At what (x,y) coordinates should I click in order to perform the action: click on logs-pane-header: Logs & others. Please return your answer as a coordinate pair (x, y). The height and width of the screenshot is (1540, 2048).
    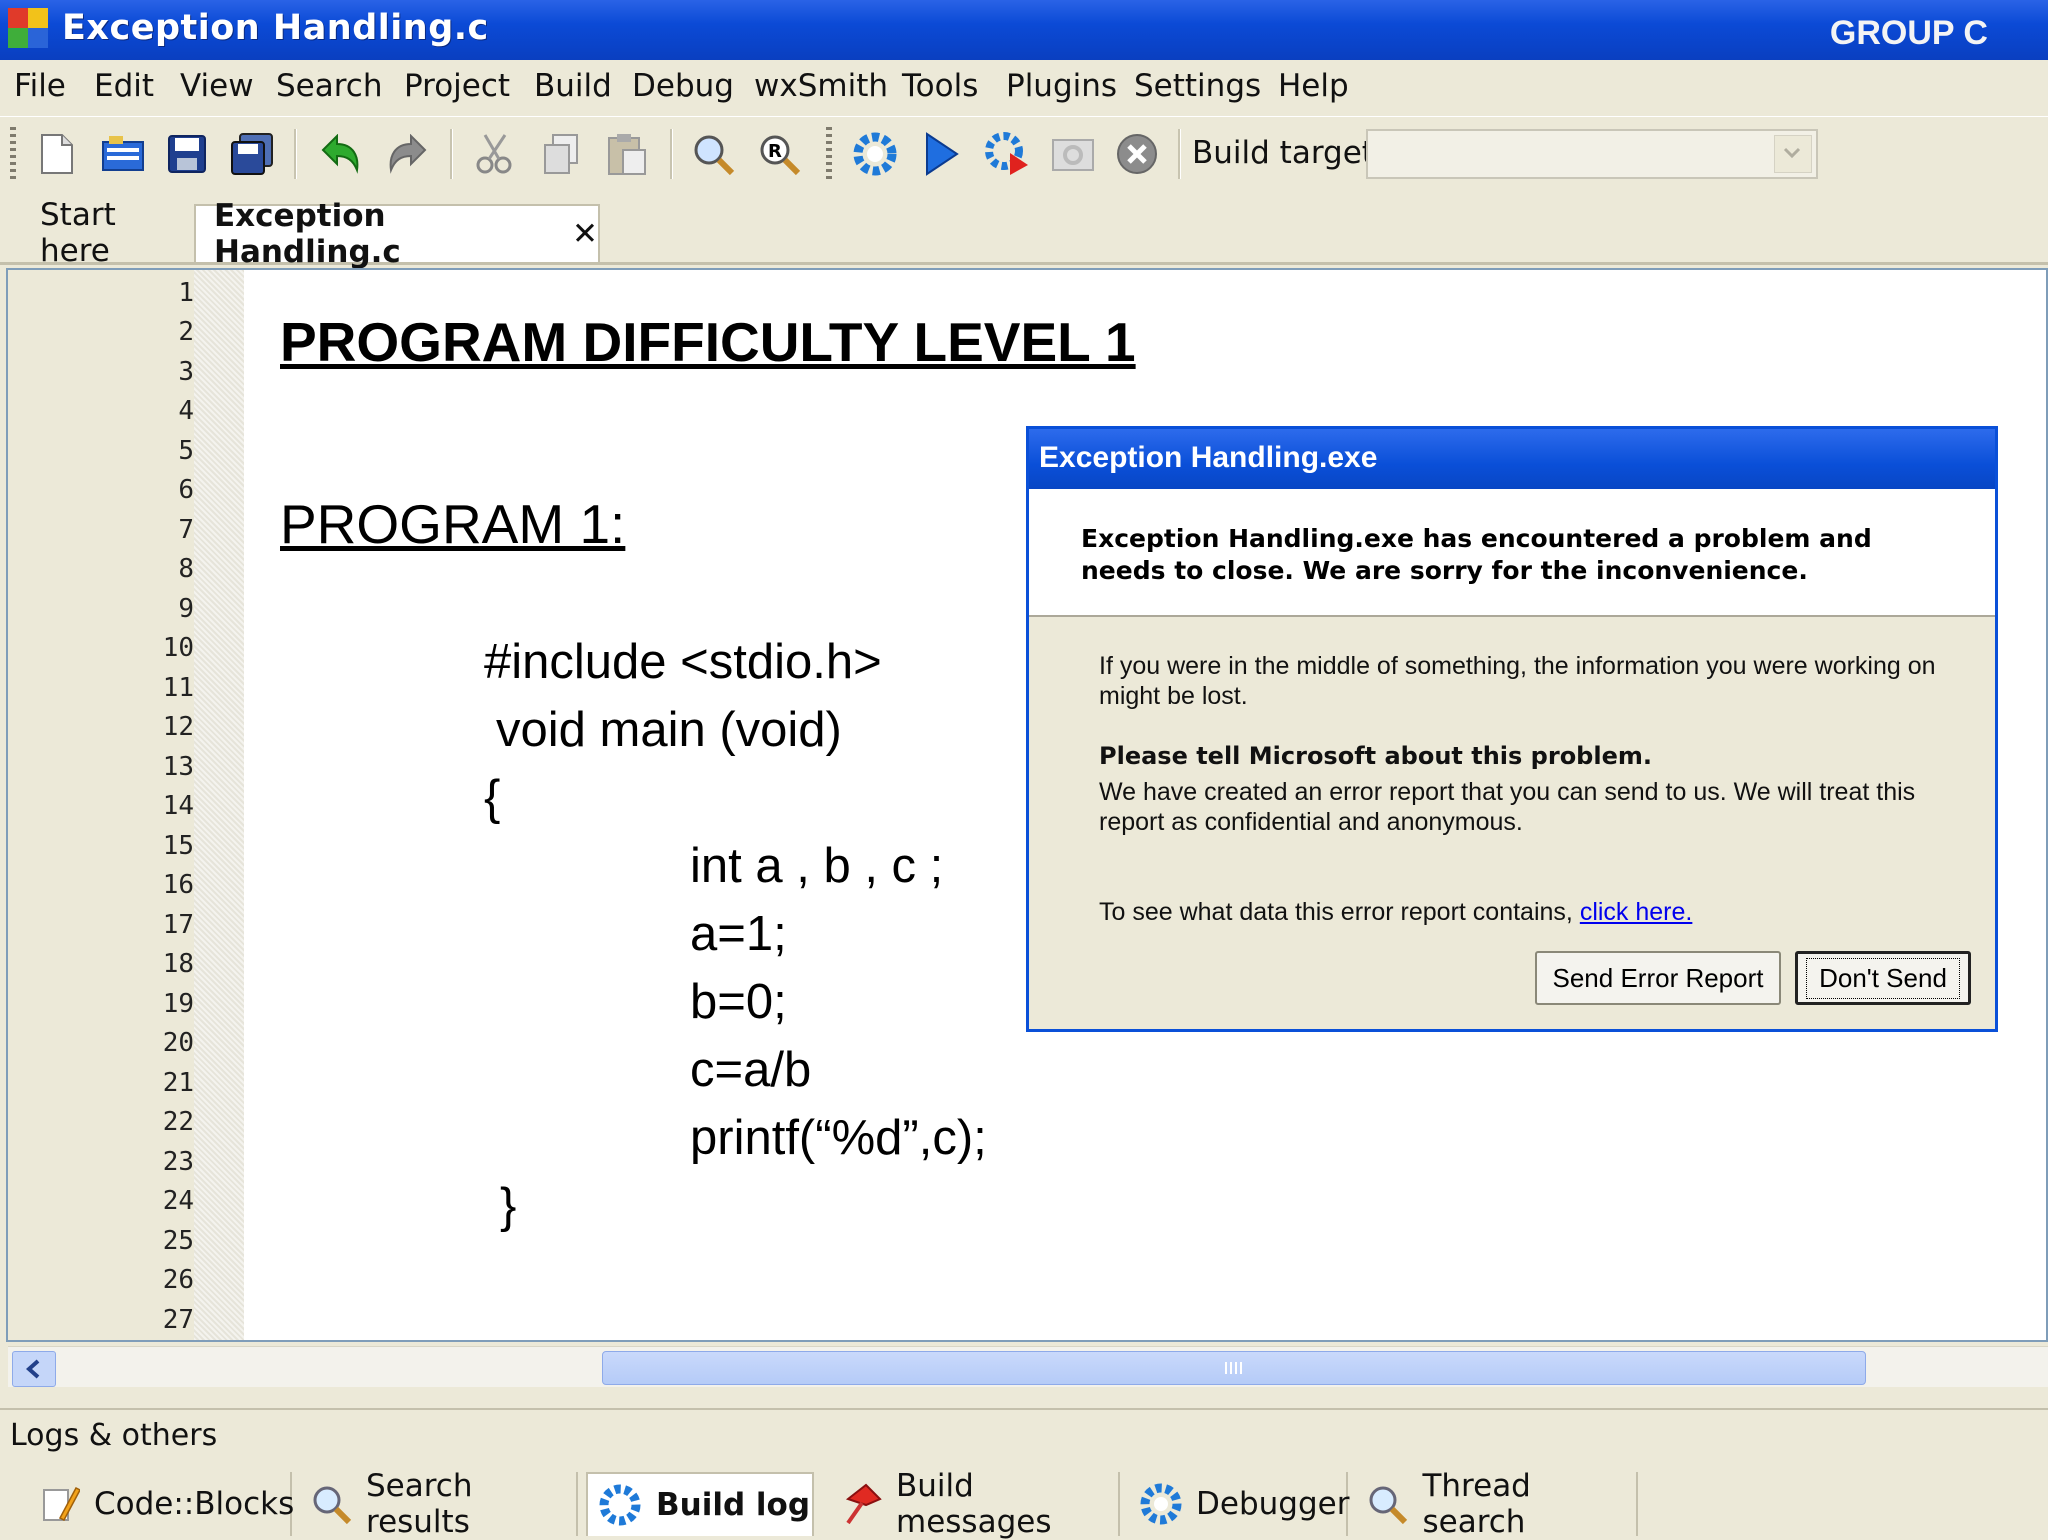
    Looking at the image, I should click on (1024, 1436).